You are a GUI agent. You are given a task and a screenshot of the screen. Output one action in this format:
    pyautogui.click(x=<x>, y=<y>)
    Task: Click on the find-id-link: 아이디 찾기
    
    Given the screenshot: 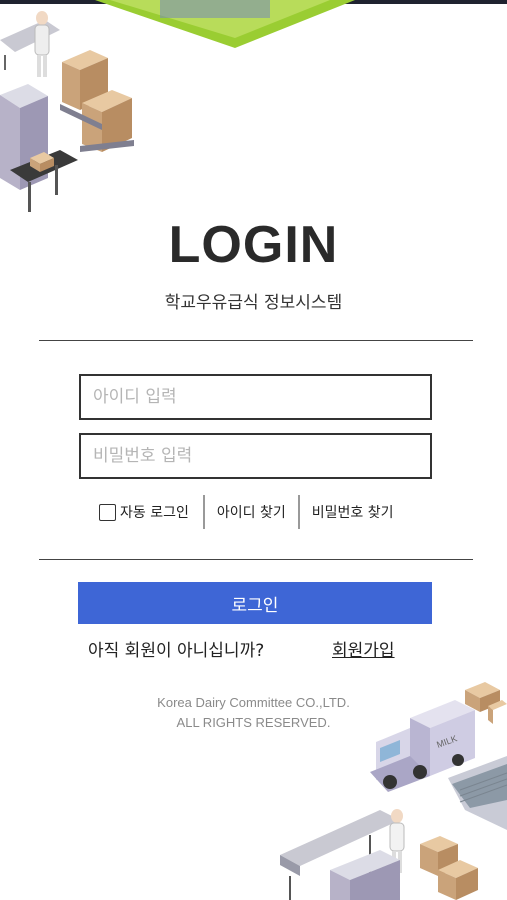 What is the action you would take?
    pyautogui.click(x=251, y=512)
    